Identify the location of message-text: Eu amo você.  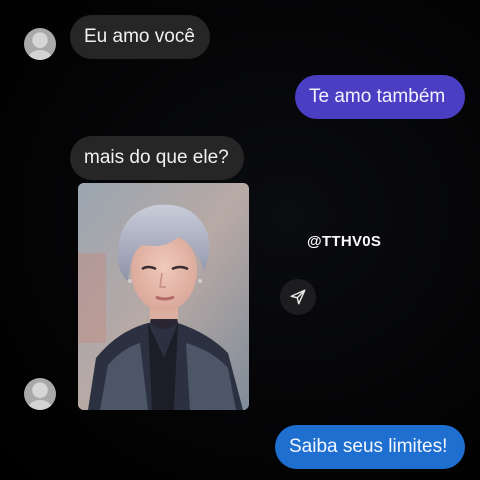
(139, 36).